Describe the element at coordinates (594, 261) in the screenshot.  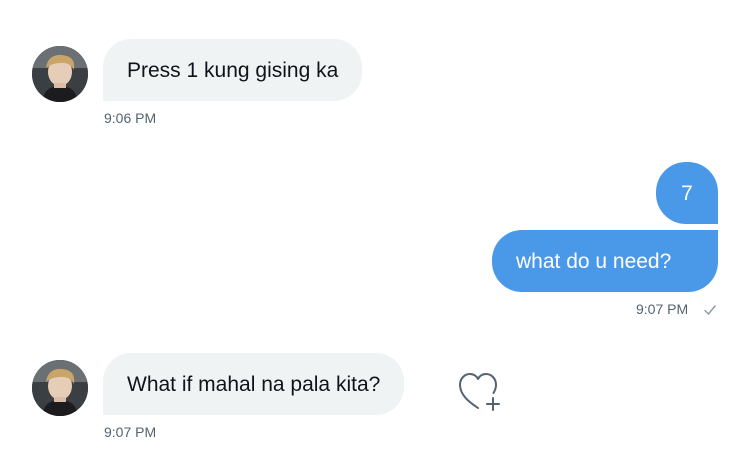
I see `message-text: what do u need?` at that location.